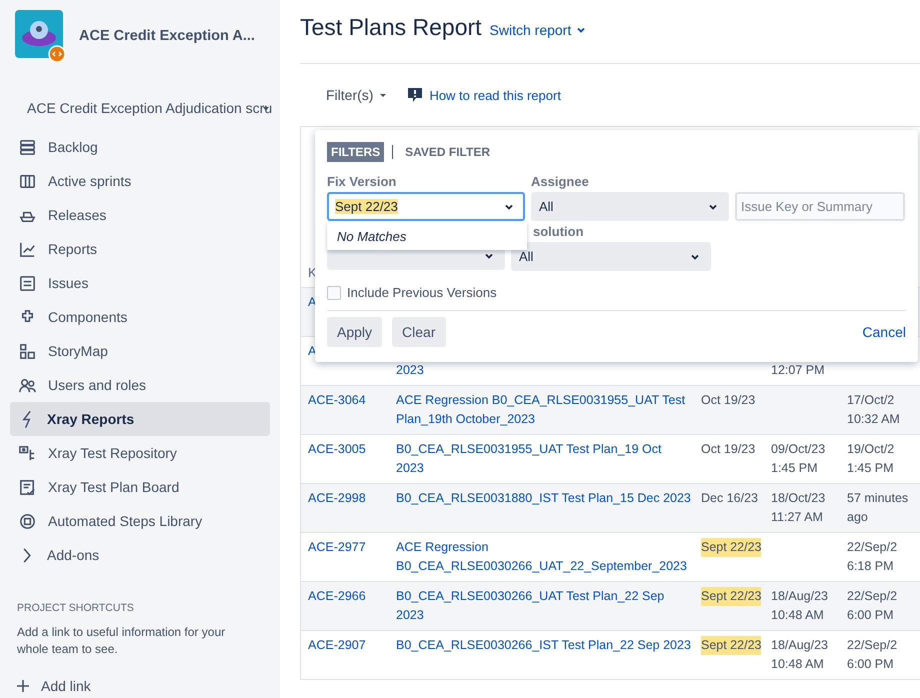 The width and height of the screenshot is (920, 698). What do you see at coordinates (345, 547) in the screenshot?
I see `table-cell: ACE-2977` at bounding box center [345, 547].